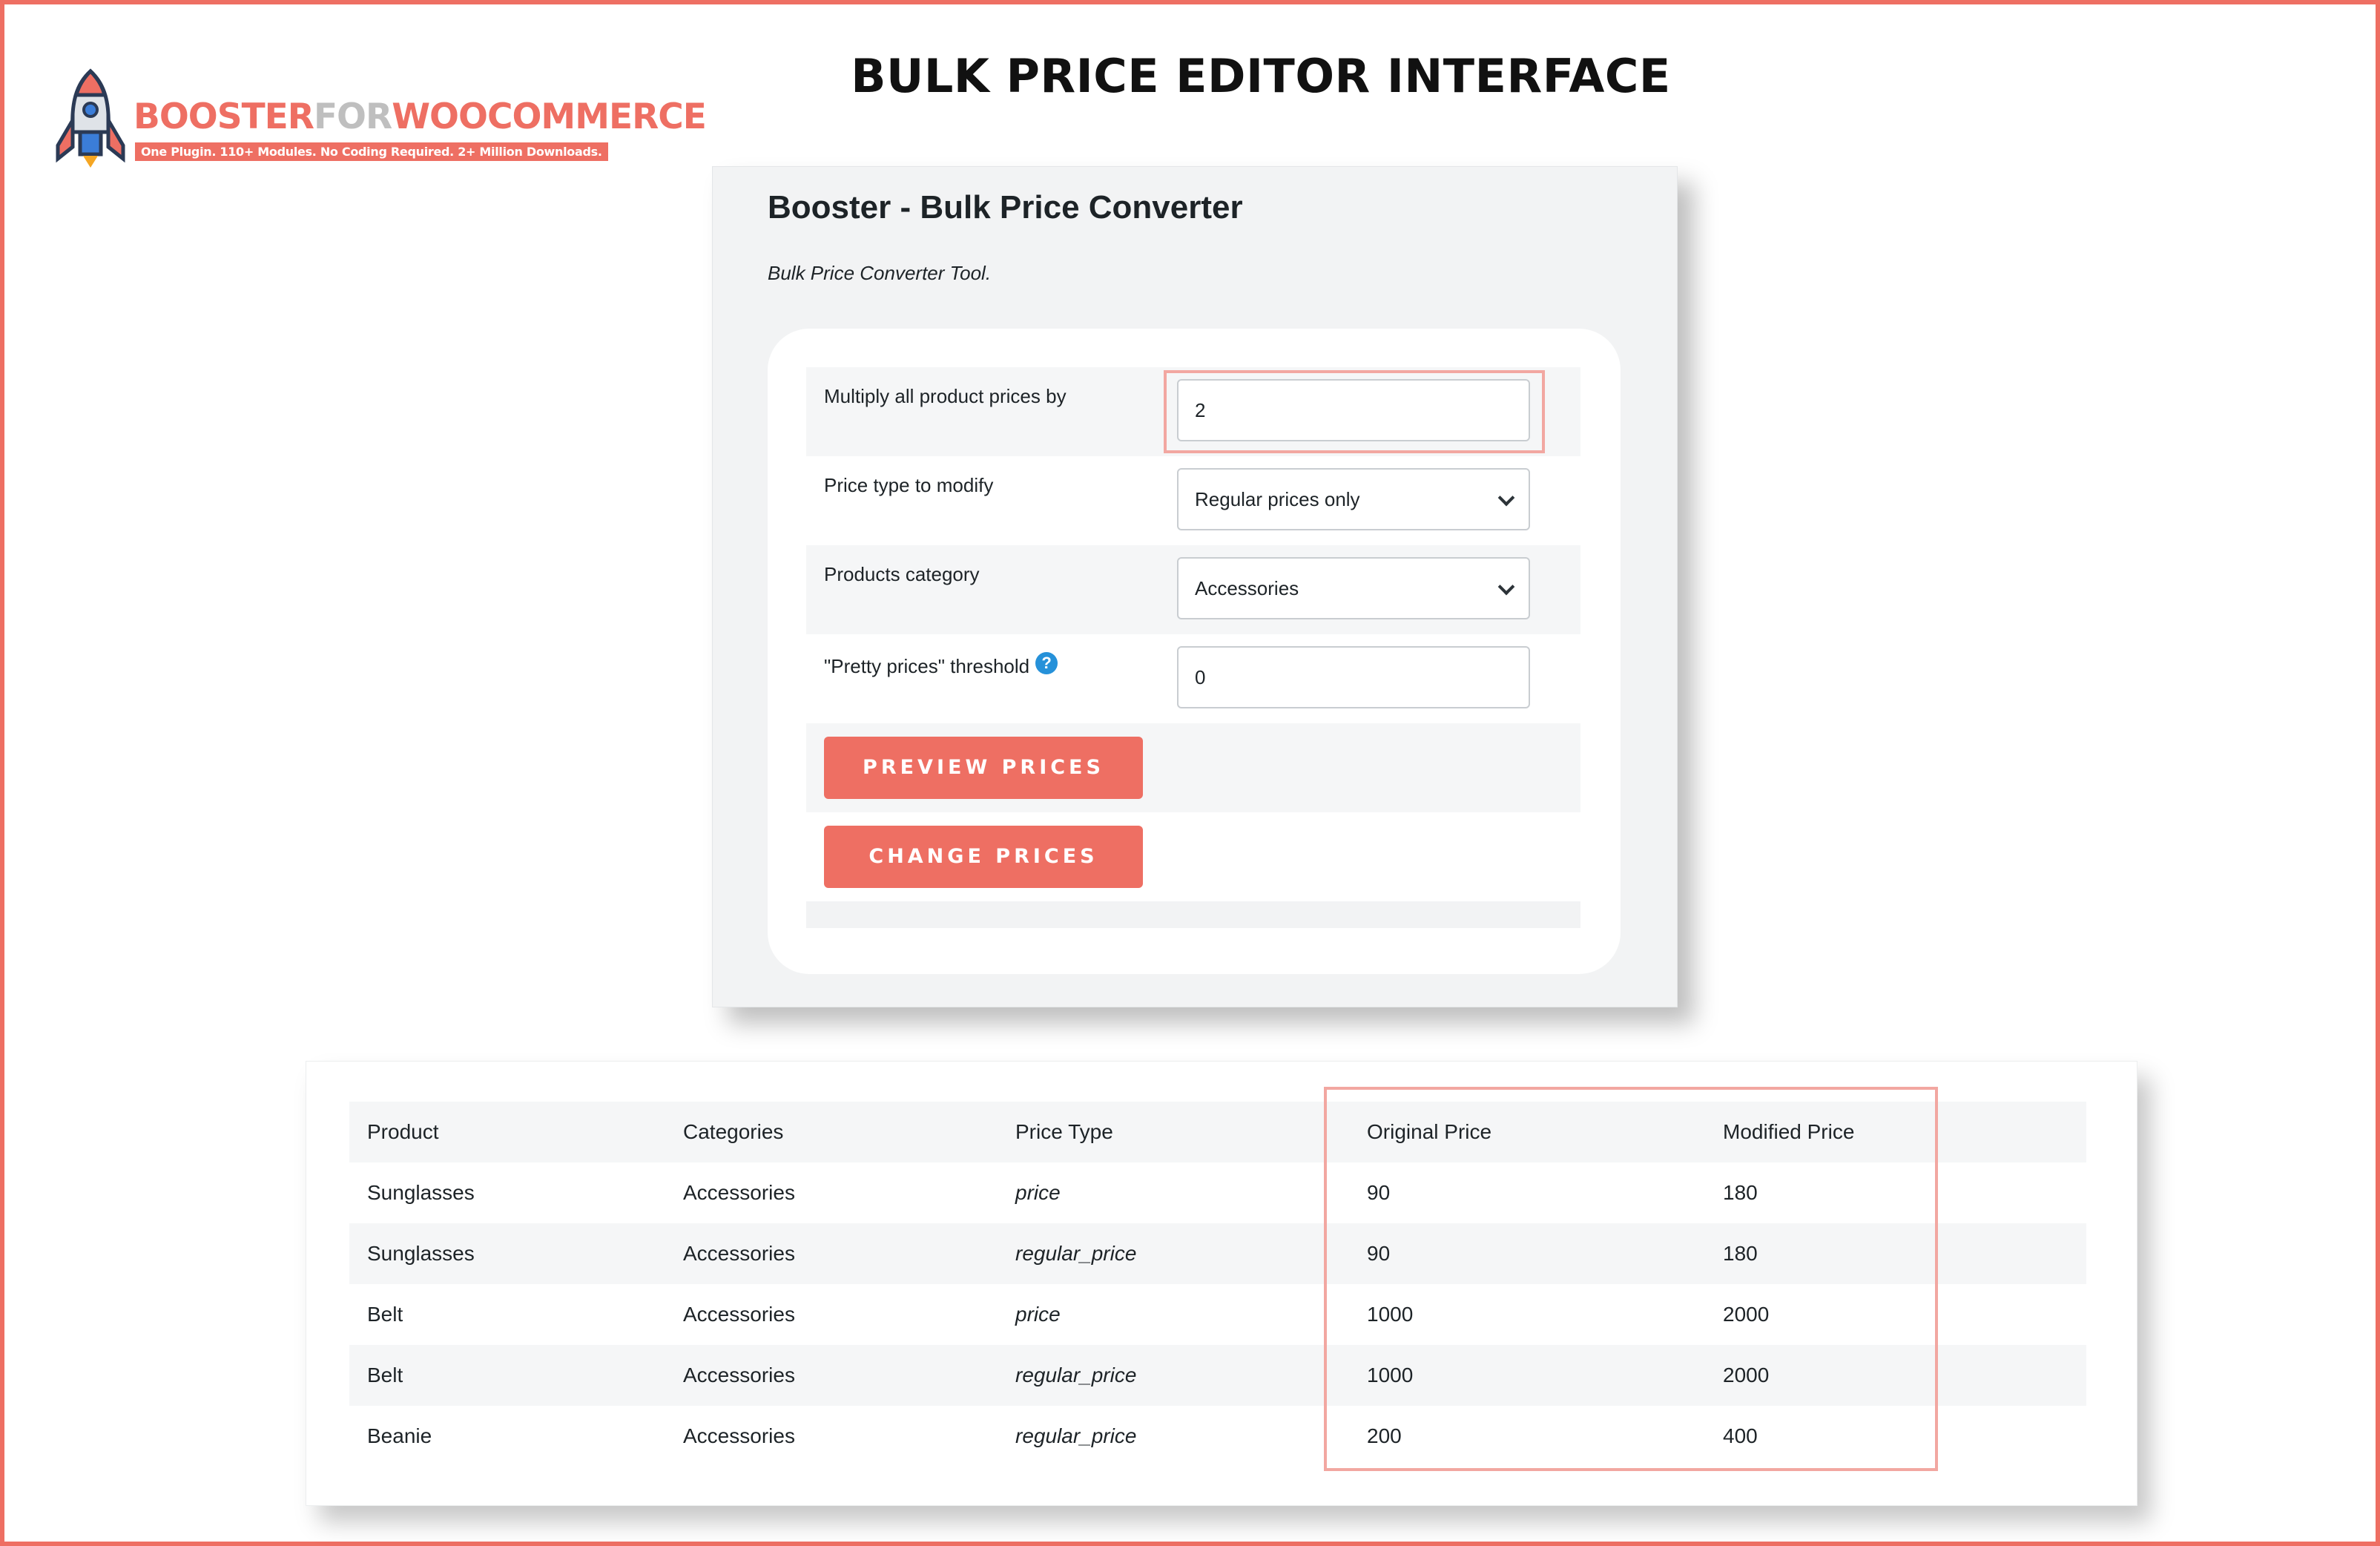 This screenshot has height=1546, width=2380. Describe the element at coordinates (1193, 915) in the screenshot. I see `form-footer-strip` at that location.